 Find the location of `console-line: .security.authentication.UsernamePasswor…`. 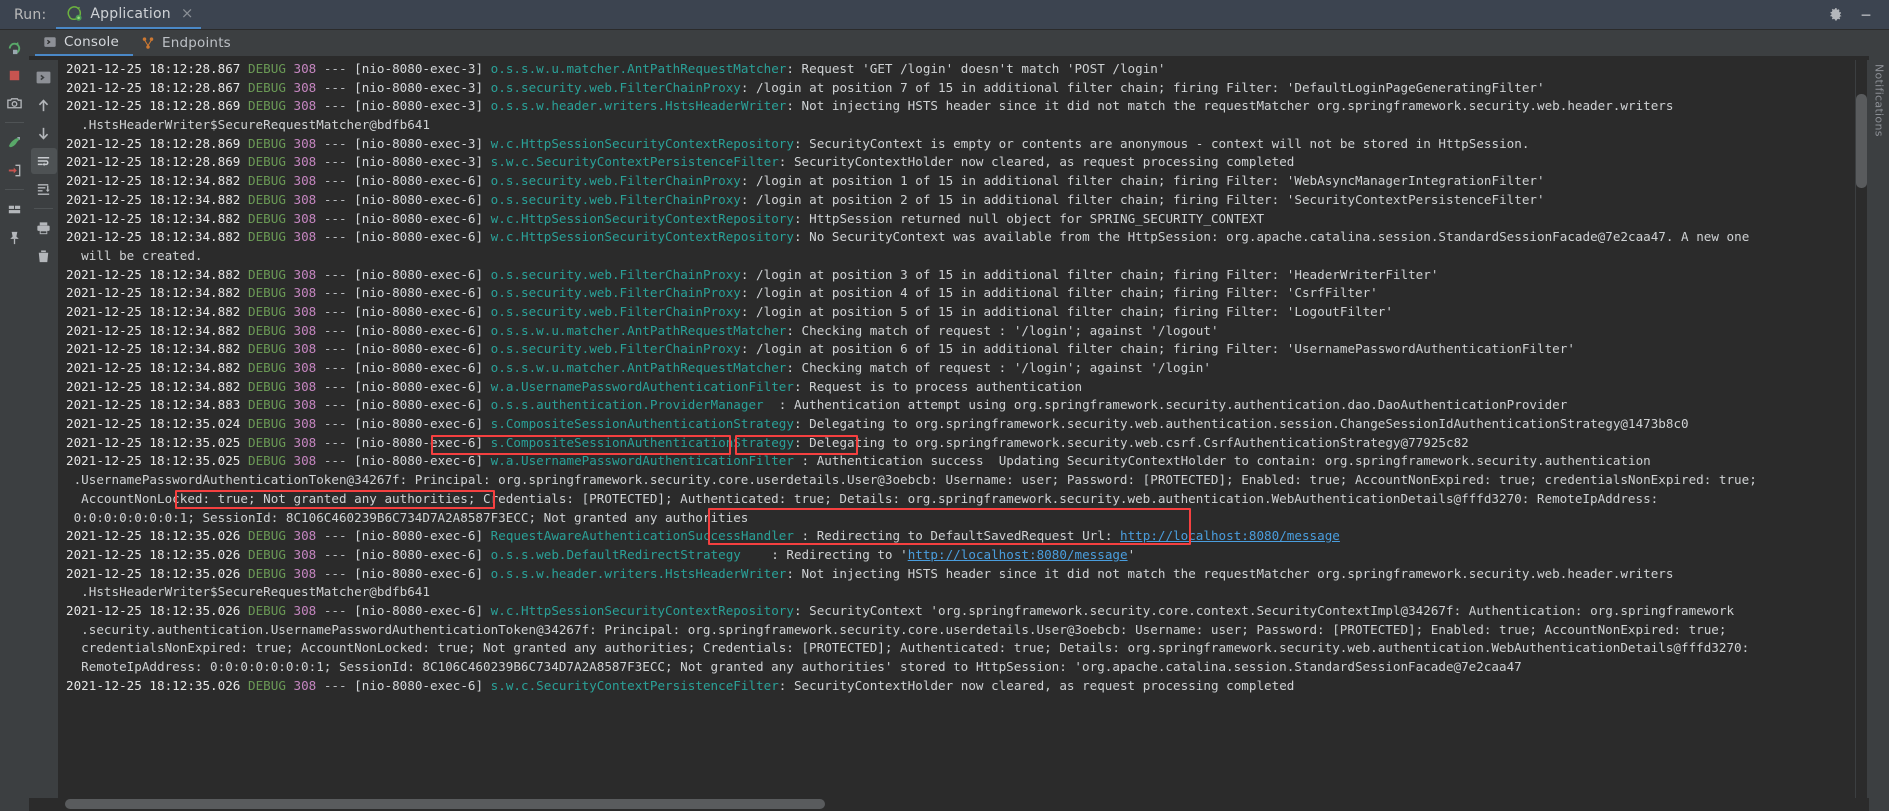

console-line: .security.authentication.UsernamePasswor… is located at coordinates (896, 629).